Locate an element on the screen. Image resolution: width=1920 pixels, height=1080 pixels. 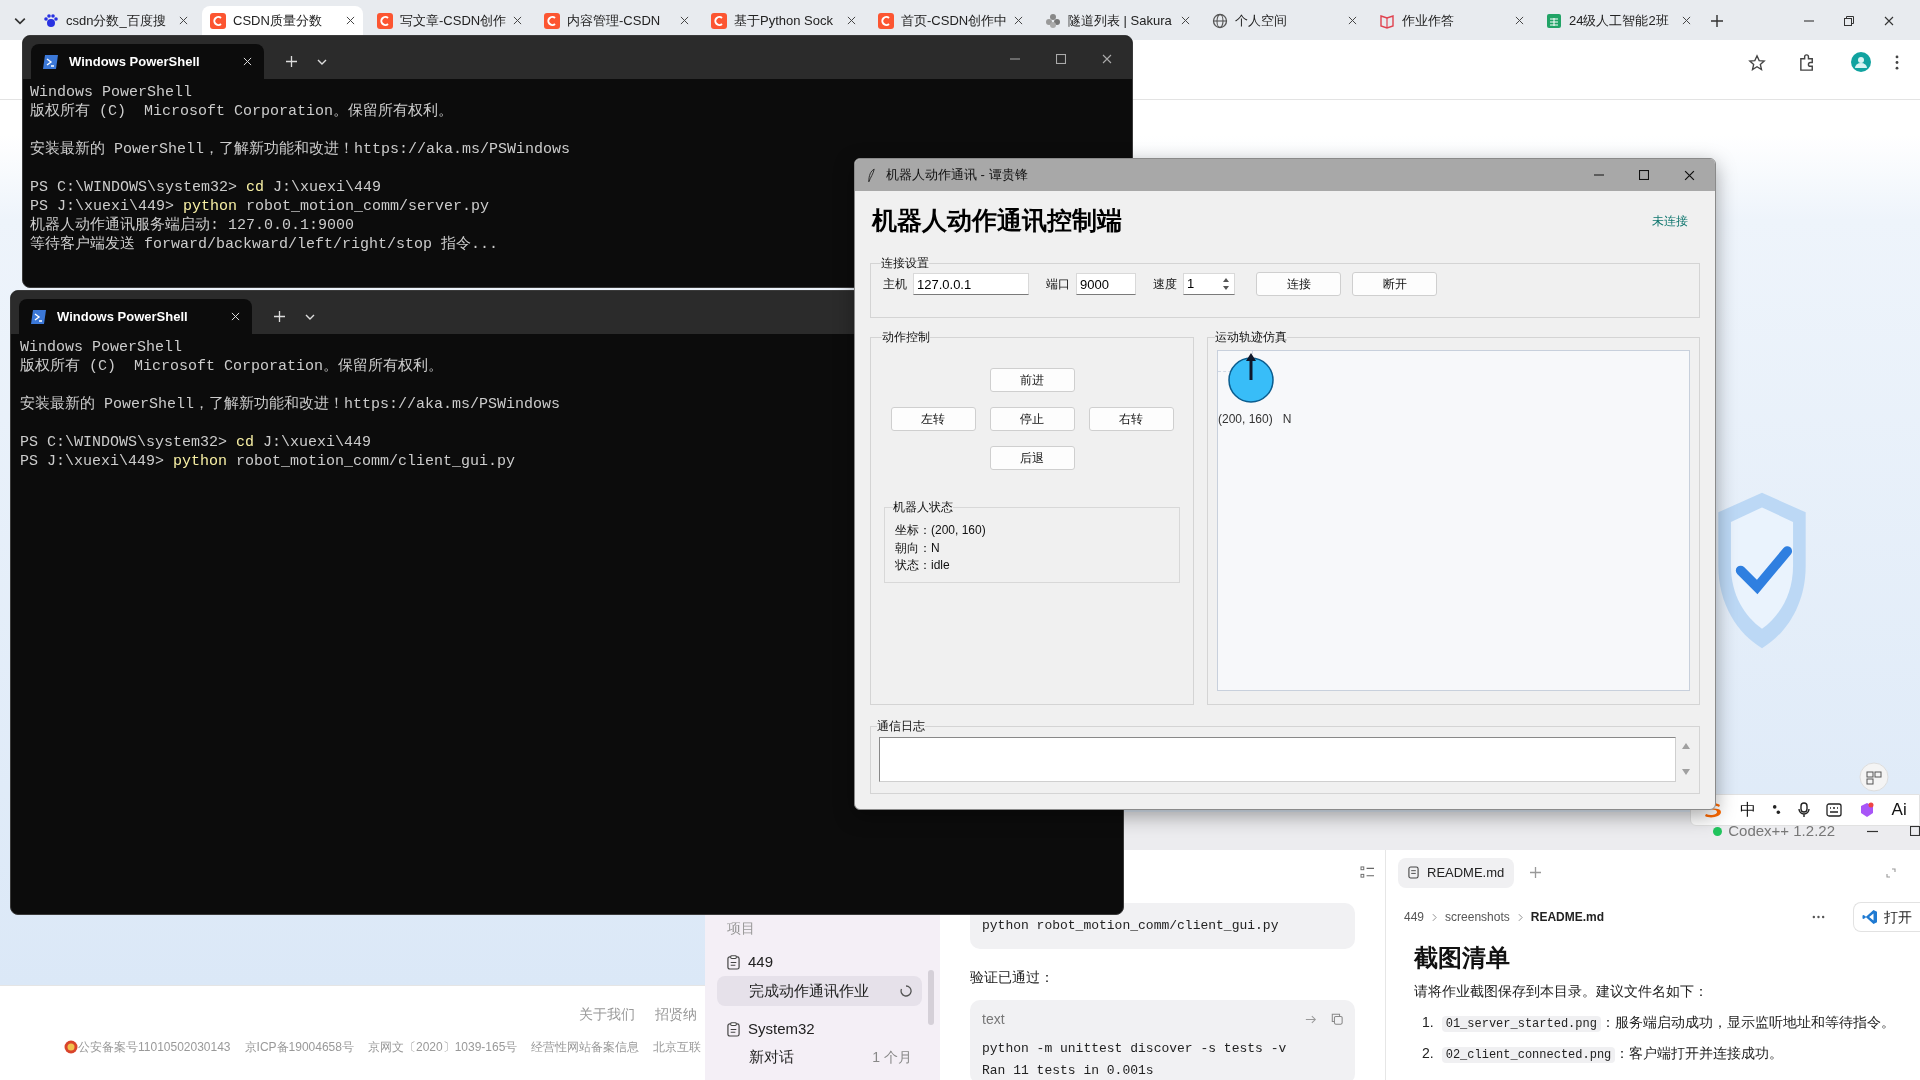
browser-tab: 24级人工智能2班 is located at coordinates (1618, 20).